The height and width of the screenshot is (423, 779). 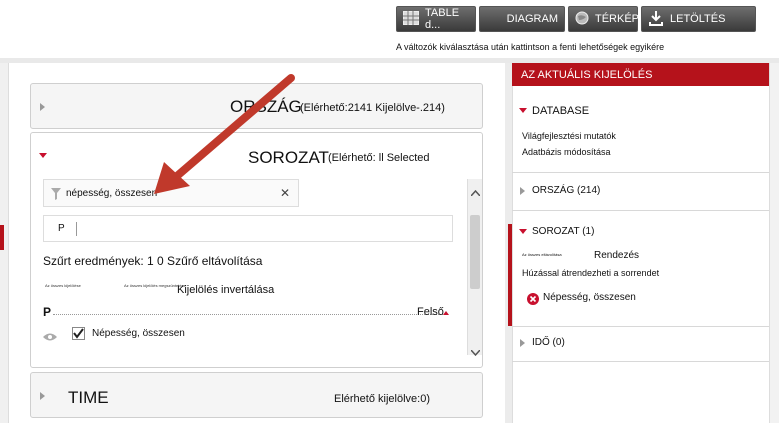 I want to click on time-expand-icon, so click(x=522, y=343).